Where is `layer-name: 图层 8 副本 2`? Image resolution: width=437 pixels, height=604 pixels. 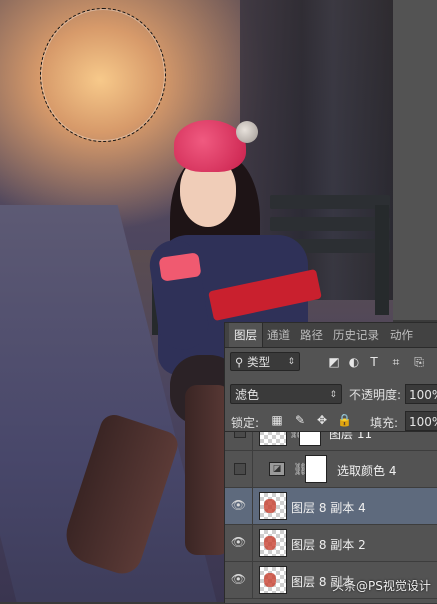 layer-name: 图层 8 副本 2 is located at coordinates (328, 544).